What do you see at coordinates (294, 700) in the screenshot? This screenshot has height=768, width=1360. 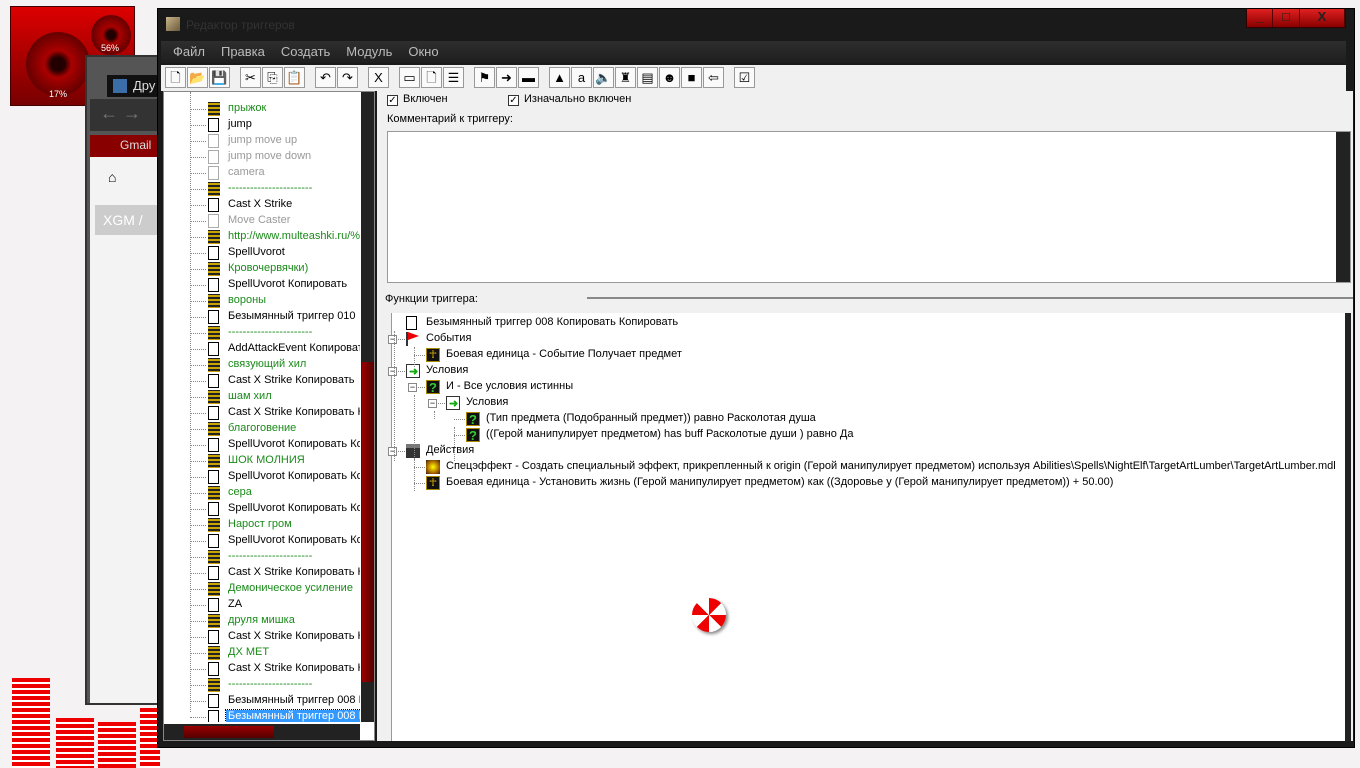 I see `tree-item-label: Безымянный триггер 008 К` at bounding box center [294, 700].